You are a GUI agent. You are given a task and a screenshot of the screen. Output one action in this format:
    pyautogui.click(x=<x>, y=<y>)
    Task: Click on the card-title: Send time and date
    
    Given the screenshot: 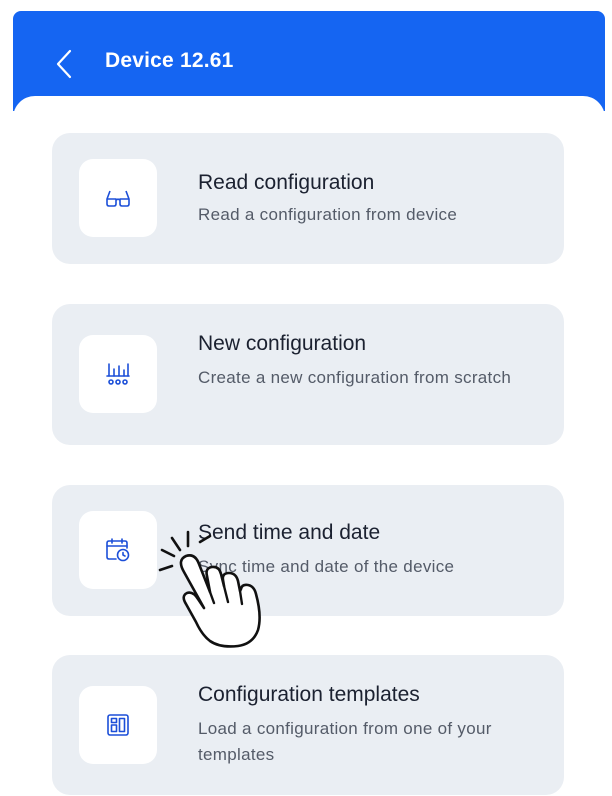 What is the action you would take?
    pyautogui.click(x=289, y=532)
    